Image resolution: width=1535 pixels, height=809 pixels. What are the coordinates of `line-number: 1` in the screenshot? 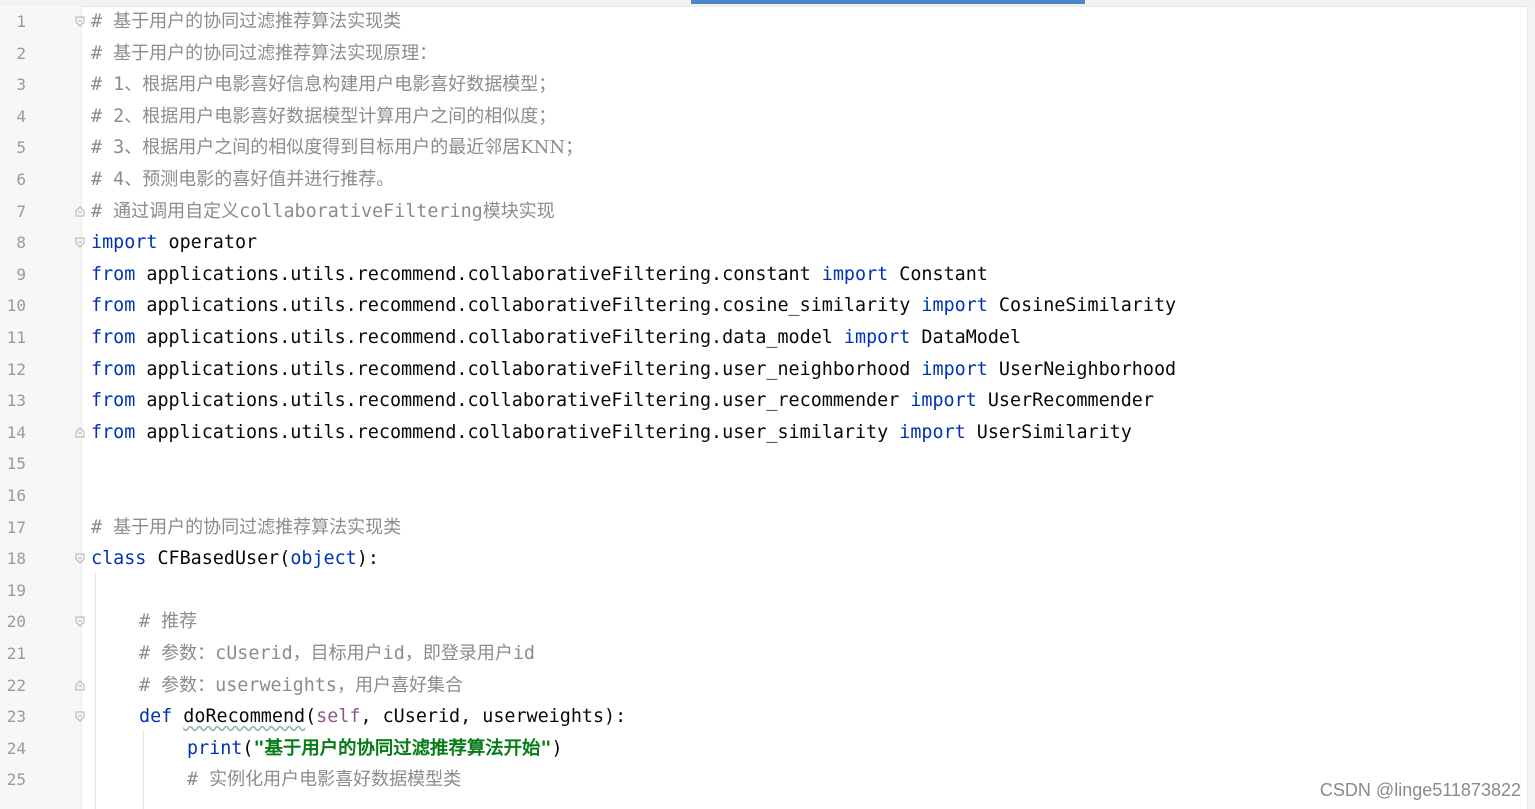 It's located at (21, 21).